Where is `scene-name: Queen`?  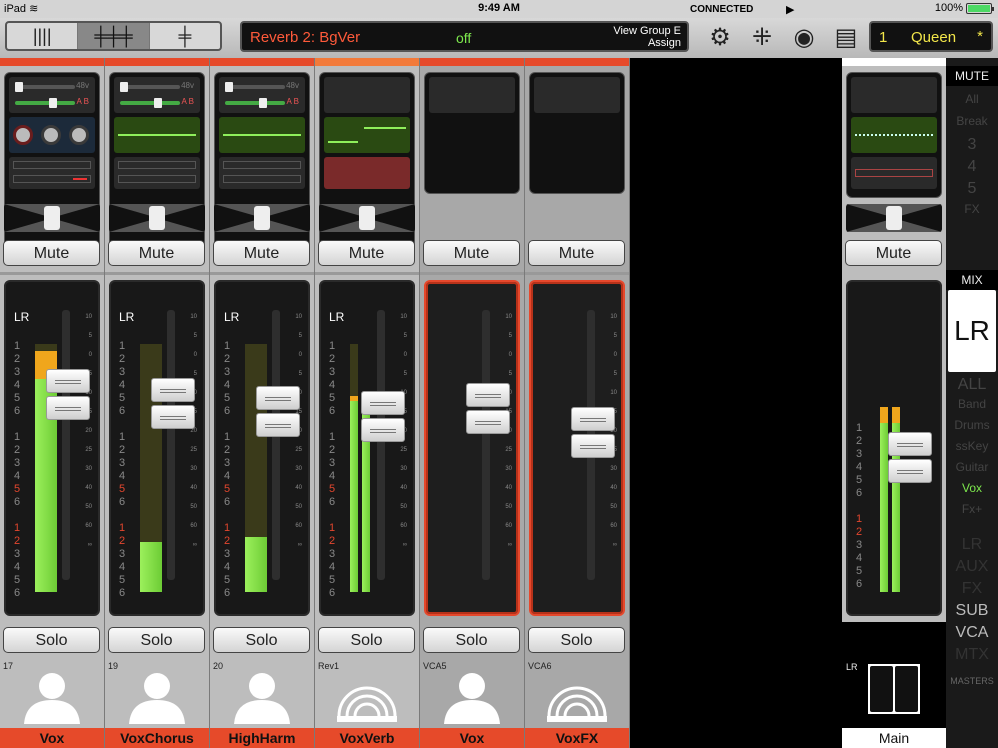
scene-name: Queen is located at coordinates (934, 37).